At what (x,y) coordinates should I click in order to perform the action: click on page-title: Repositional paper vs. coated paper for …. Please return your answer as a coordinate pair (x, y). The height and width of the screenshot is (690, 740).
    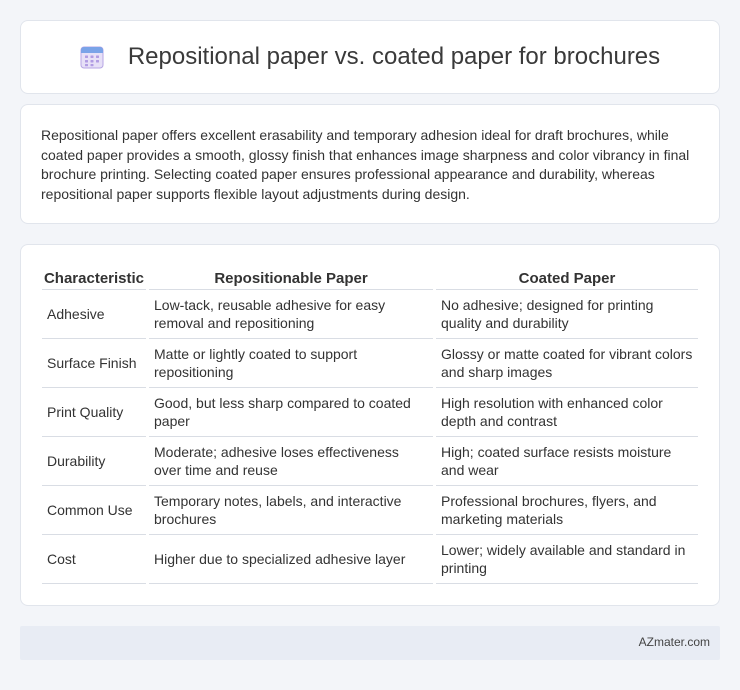
    Looking at the image, I should click on (394, 56).